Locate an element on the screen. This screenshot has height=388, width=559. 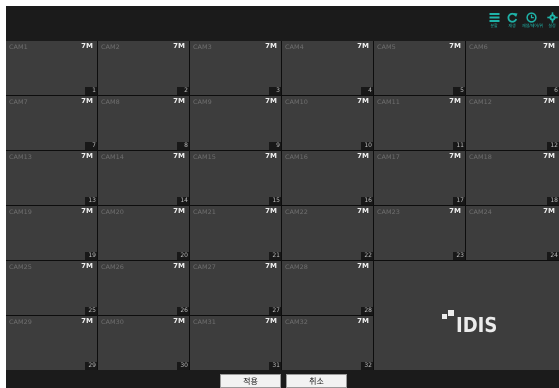
camera-number-badge: 6 is located at coordinates (553, 91).